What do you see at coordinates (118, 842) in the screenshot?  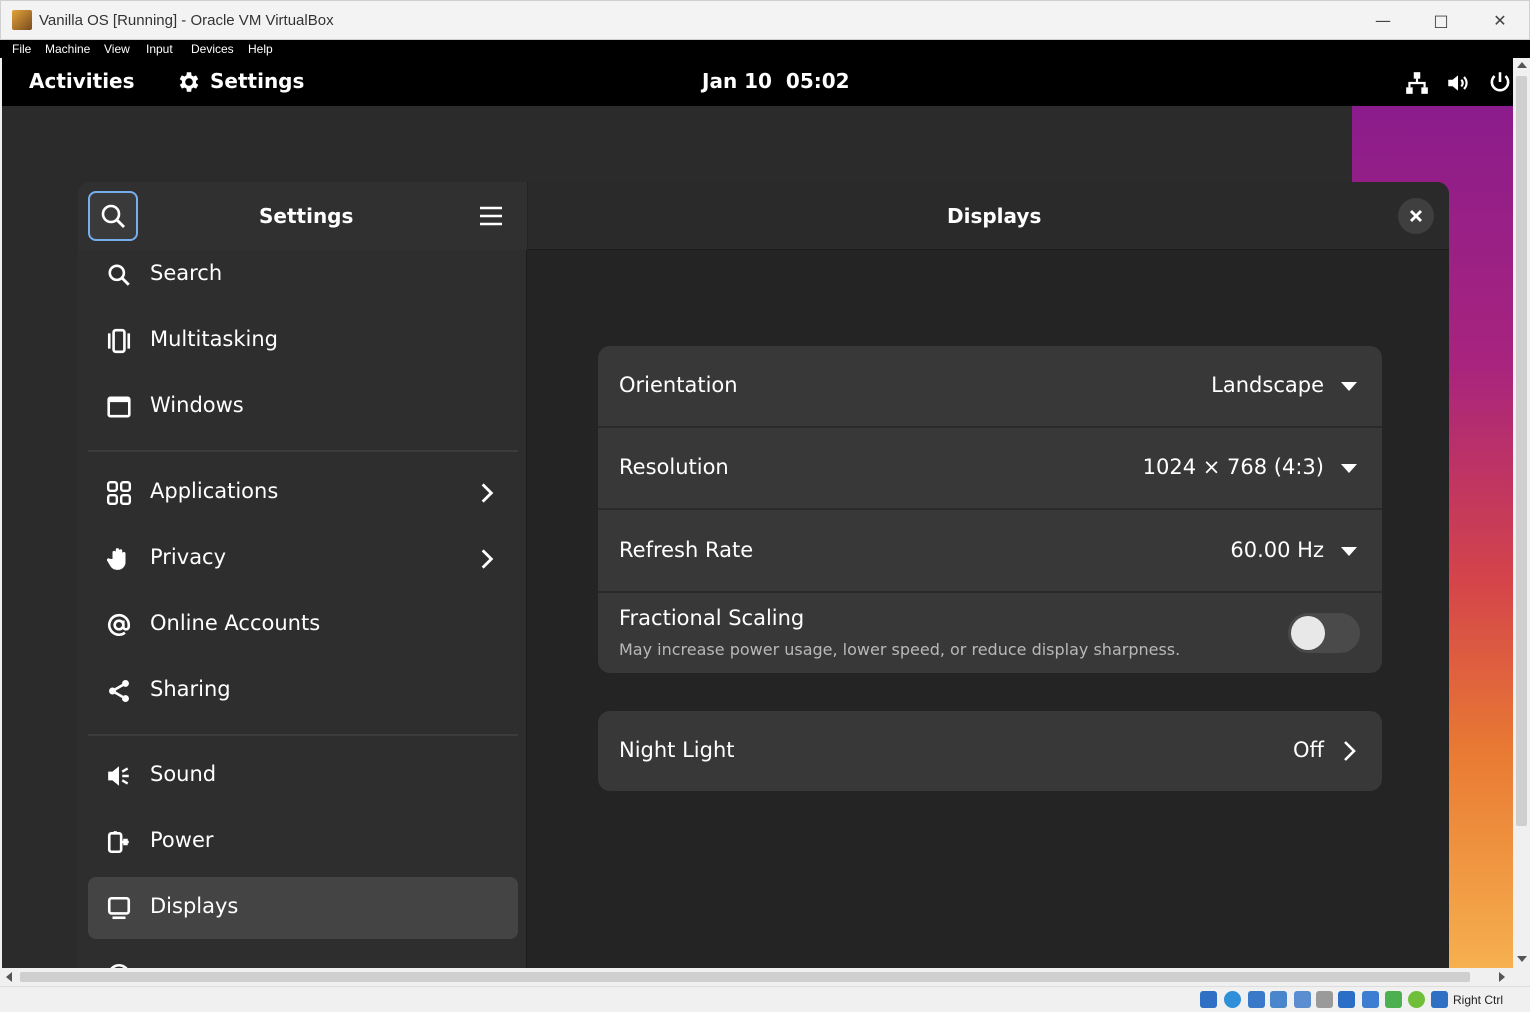 I see `power-plug-icon` at bounding box center [118, 842].